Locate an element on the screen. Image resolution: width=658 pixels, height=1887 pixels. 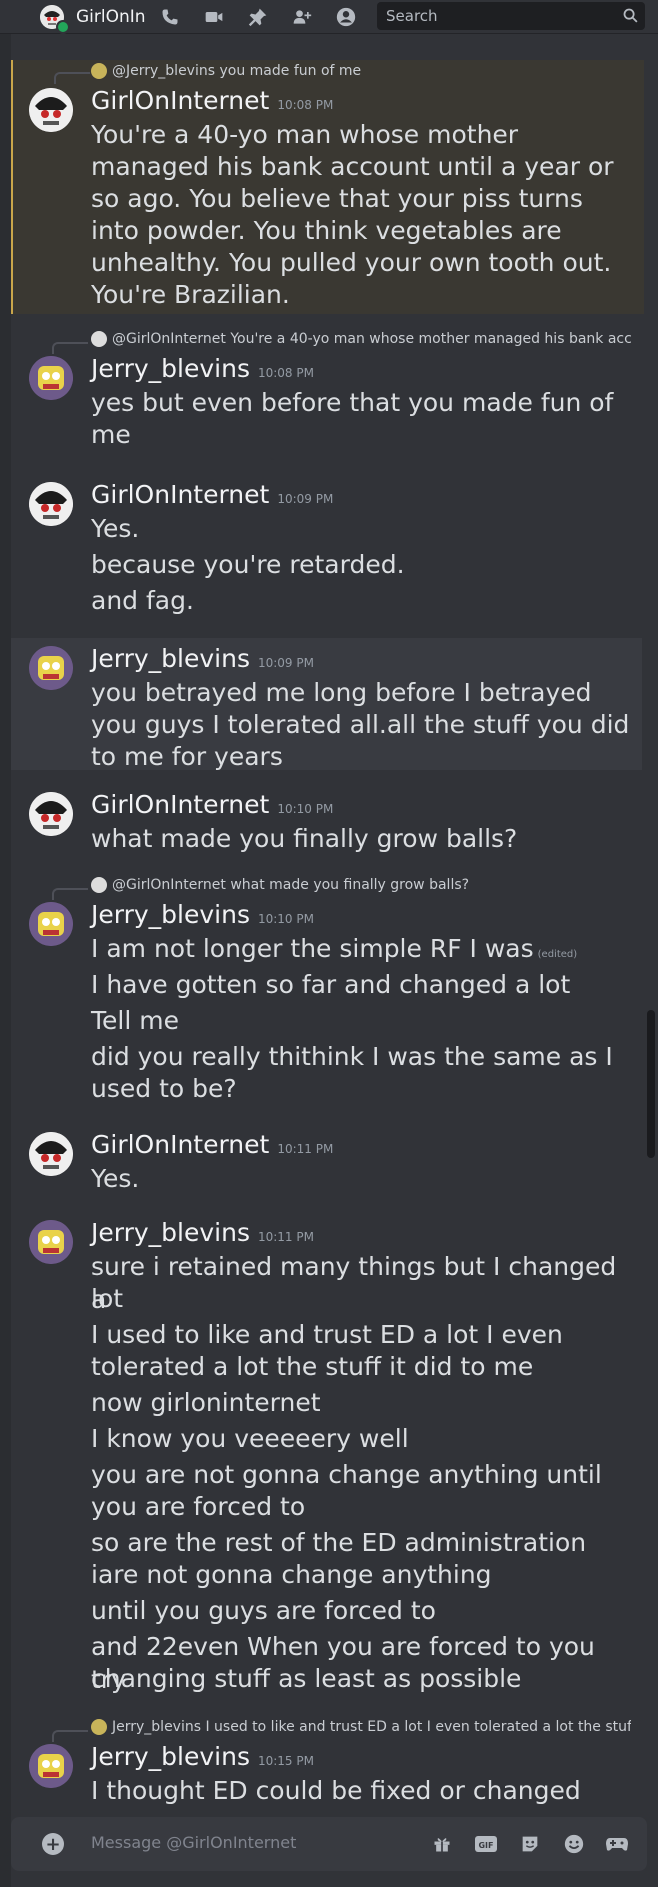
message-author: GirlOnInternet 10:08 PM is located at coordinates (212, 100).